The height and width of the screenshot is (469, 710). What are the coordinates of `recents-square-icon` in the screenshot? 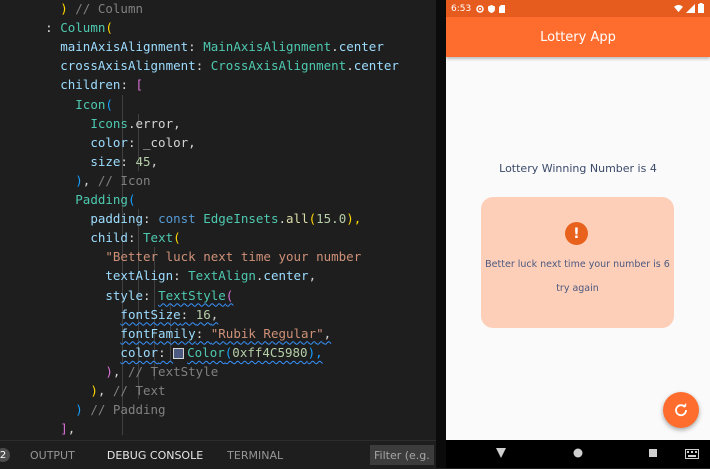 It's located at (653, 453).